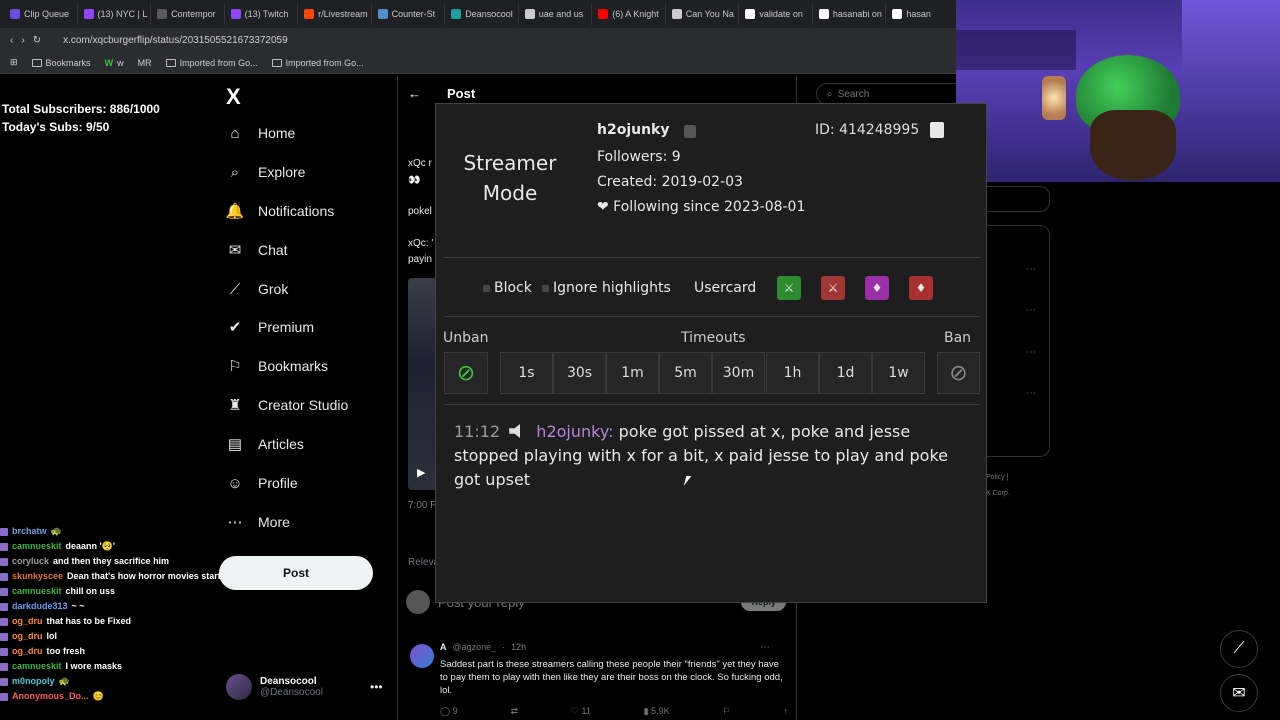 The width and height of the screenshot is (1280, 720). Describe the element at coordinates (11, 40) in the screenshot. I see `back-icon: ‹` at that location.